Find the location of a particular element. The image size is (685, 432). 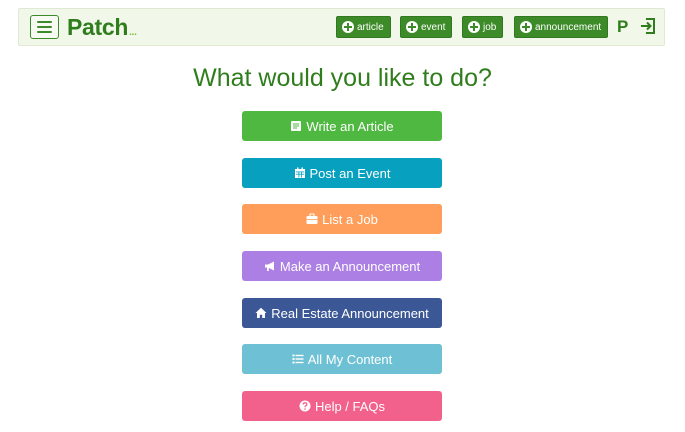

real-estate-announcement-button: Real Estate Announcement is located at coordinates (342, 313).